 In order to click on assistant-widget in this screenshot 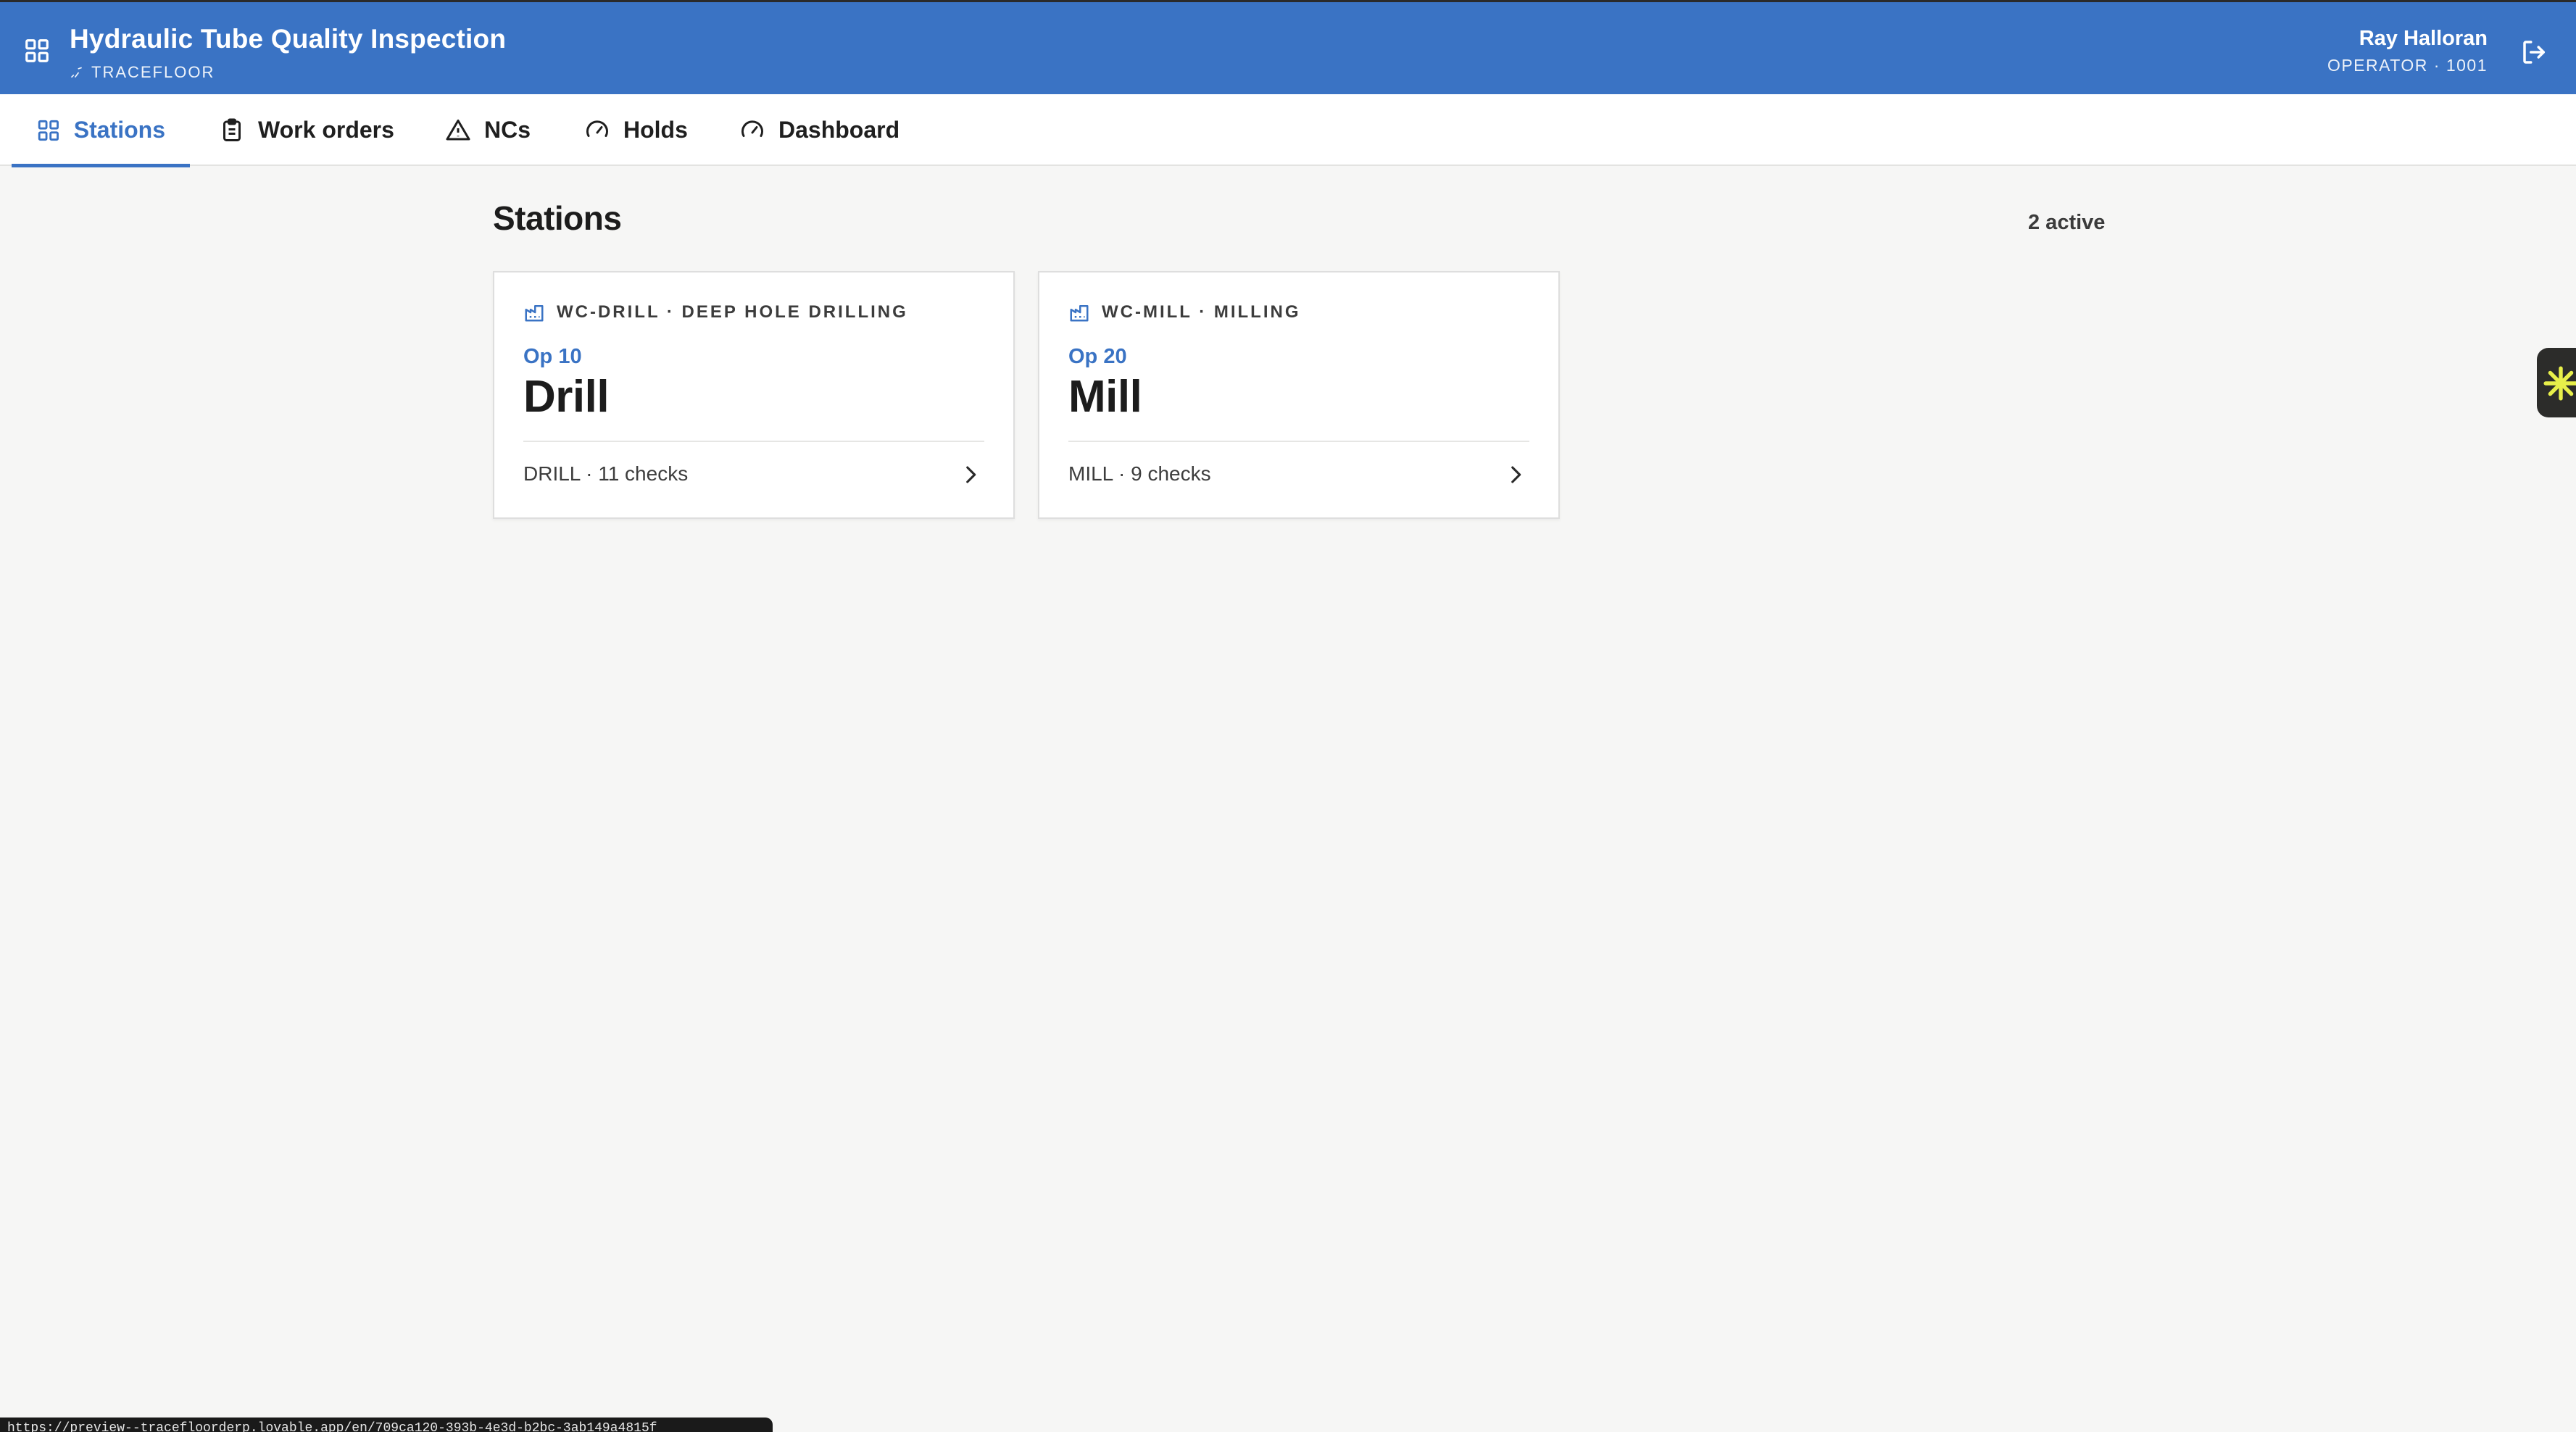, I will do `click(2556, 382)`.